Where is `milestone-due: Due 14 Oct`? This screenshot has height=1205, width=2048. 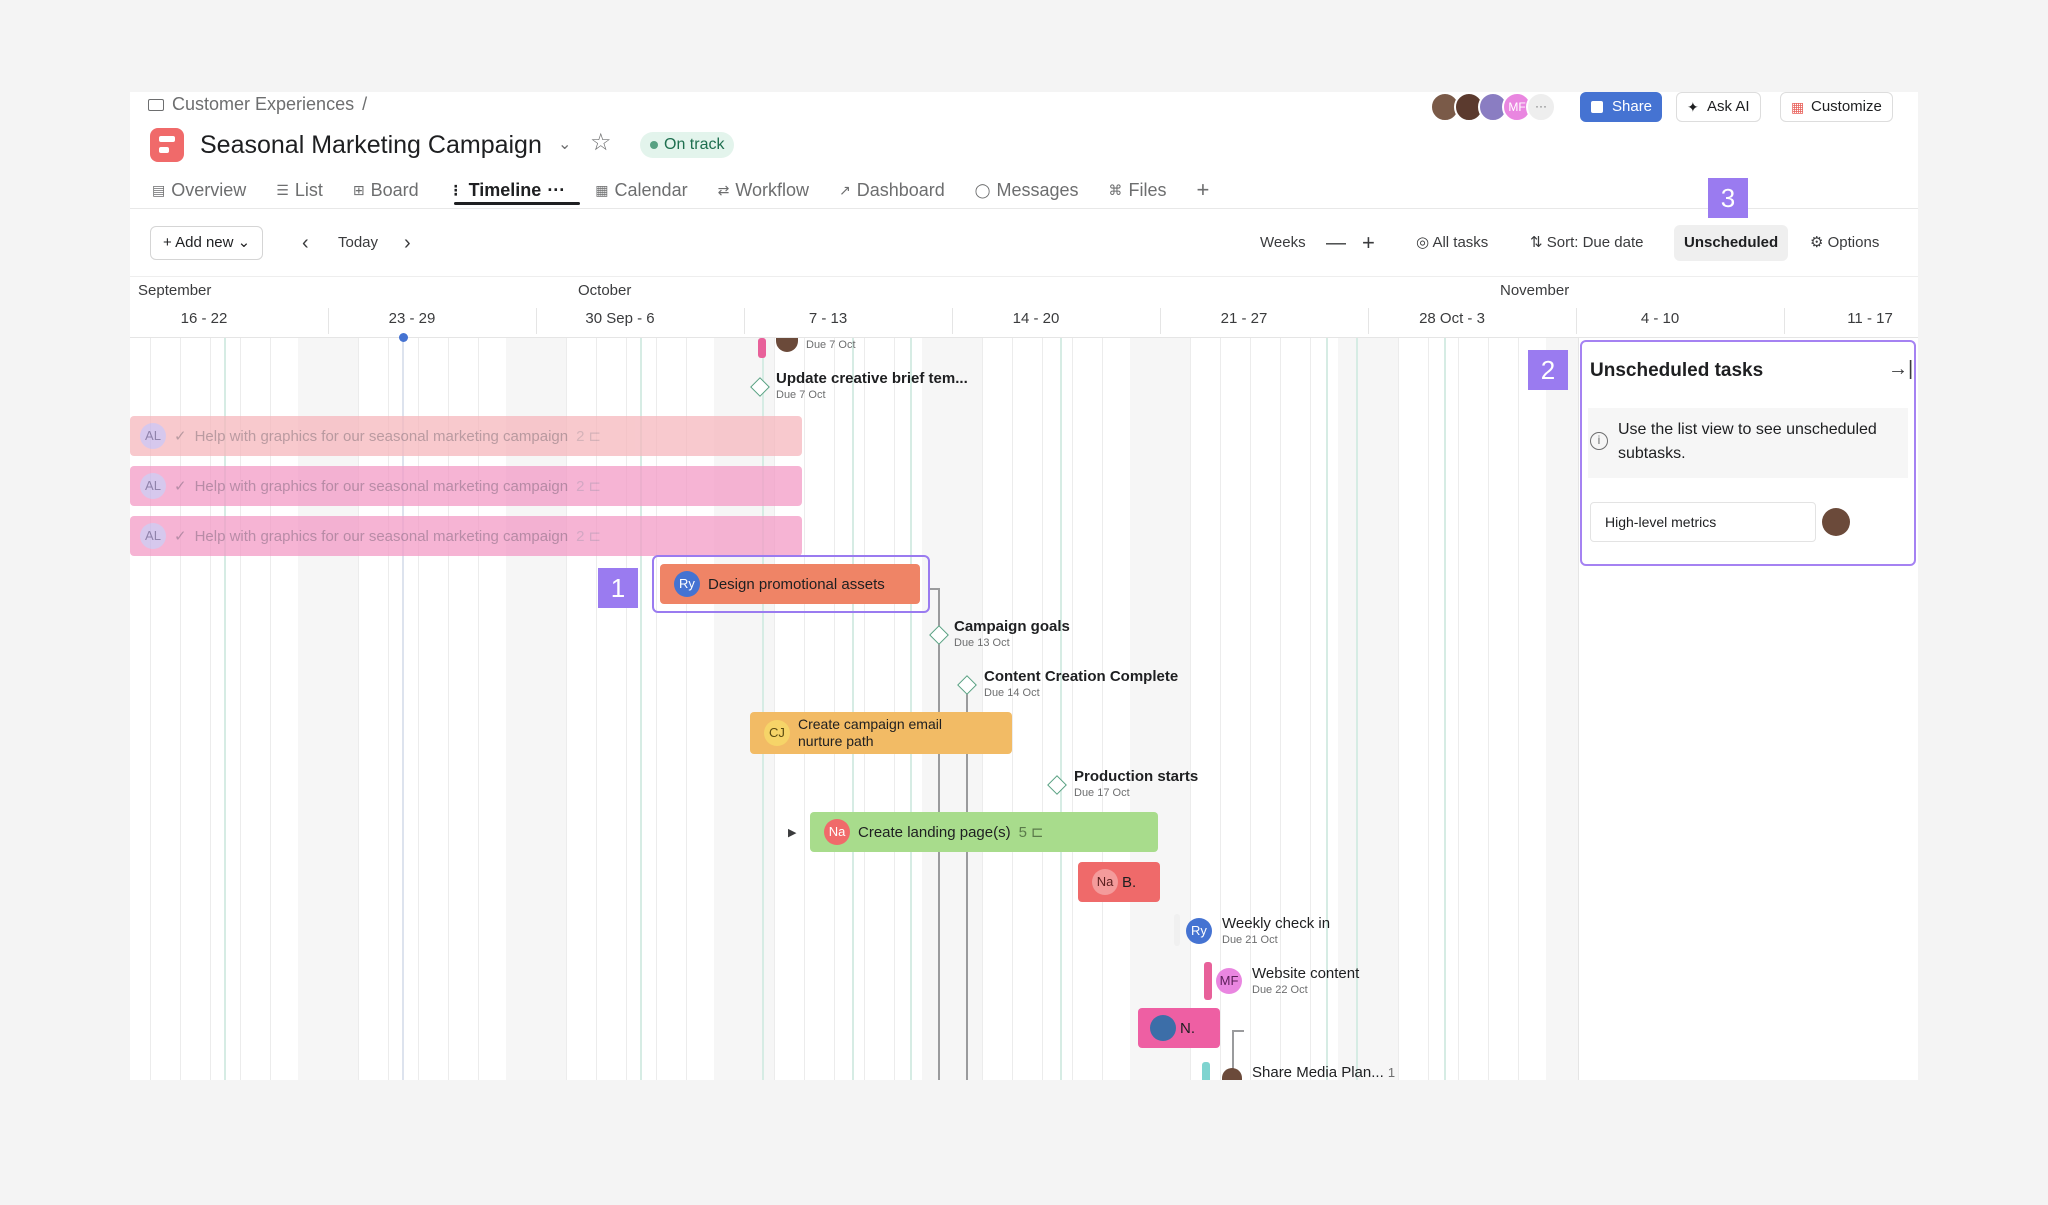
milestone-due: Due 14 Oct is located at coordinates (1012, 693).